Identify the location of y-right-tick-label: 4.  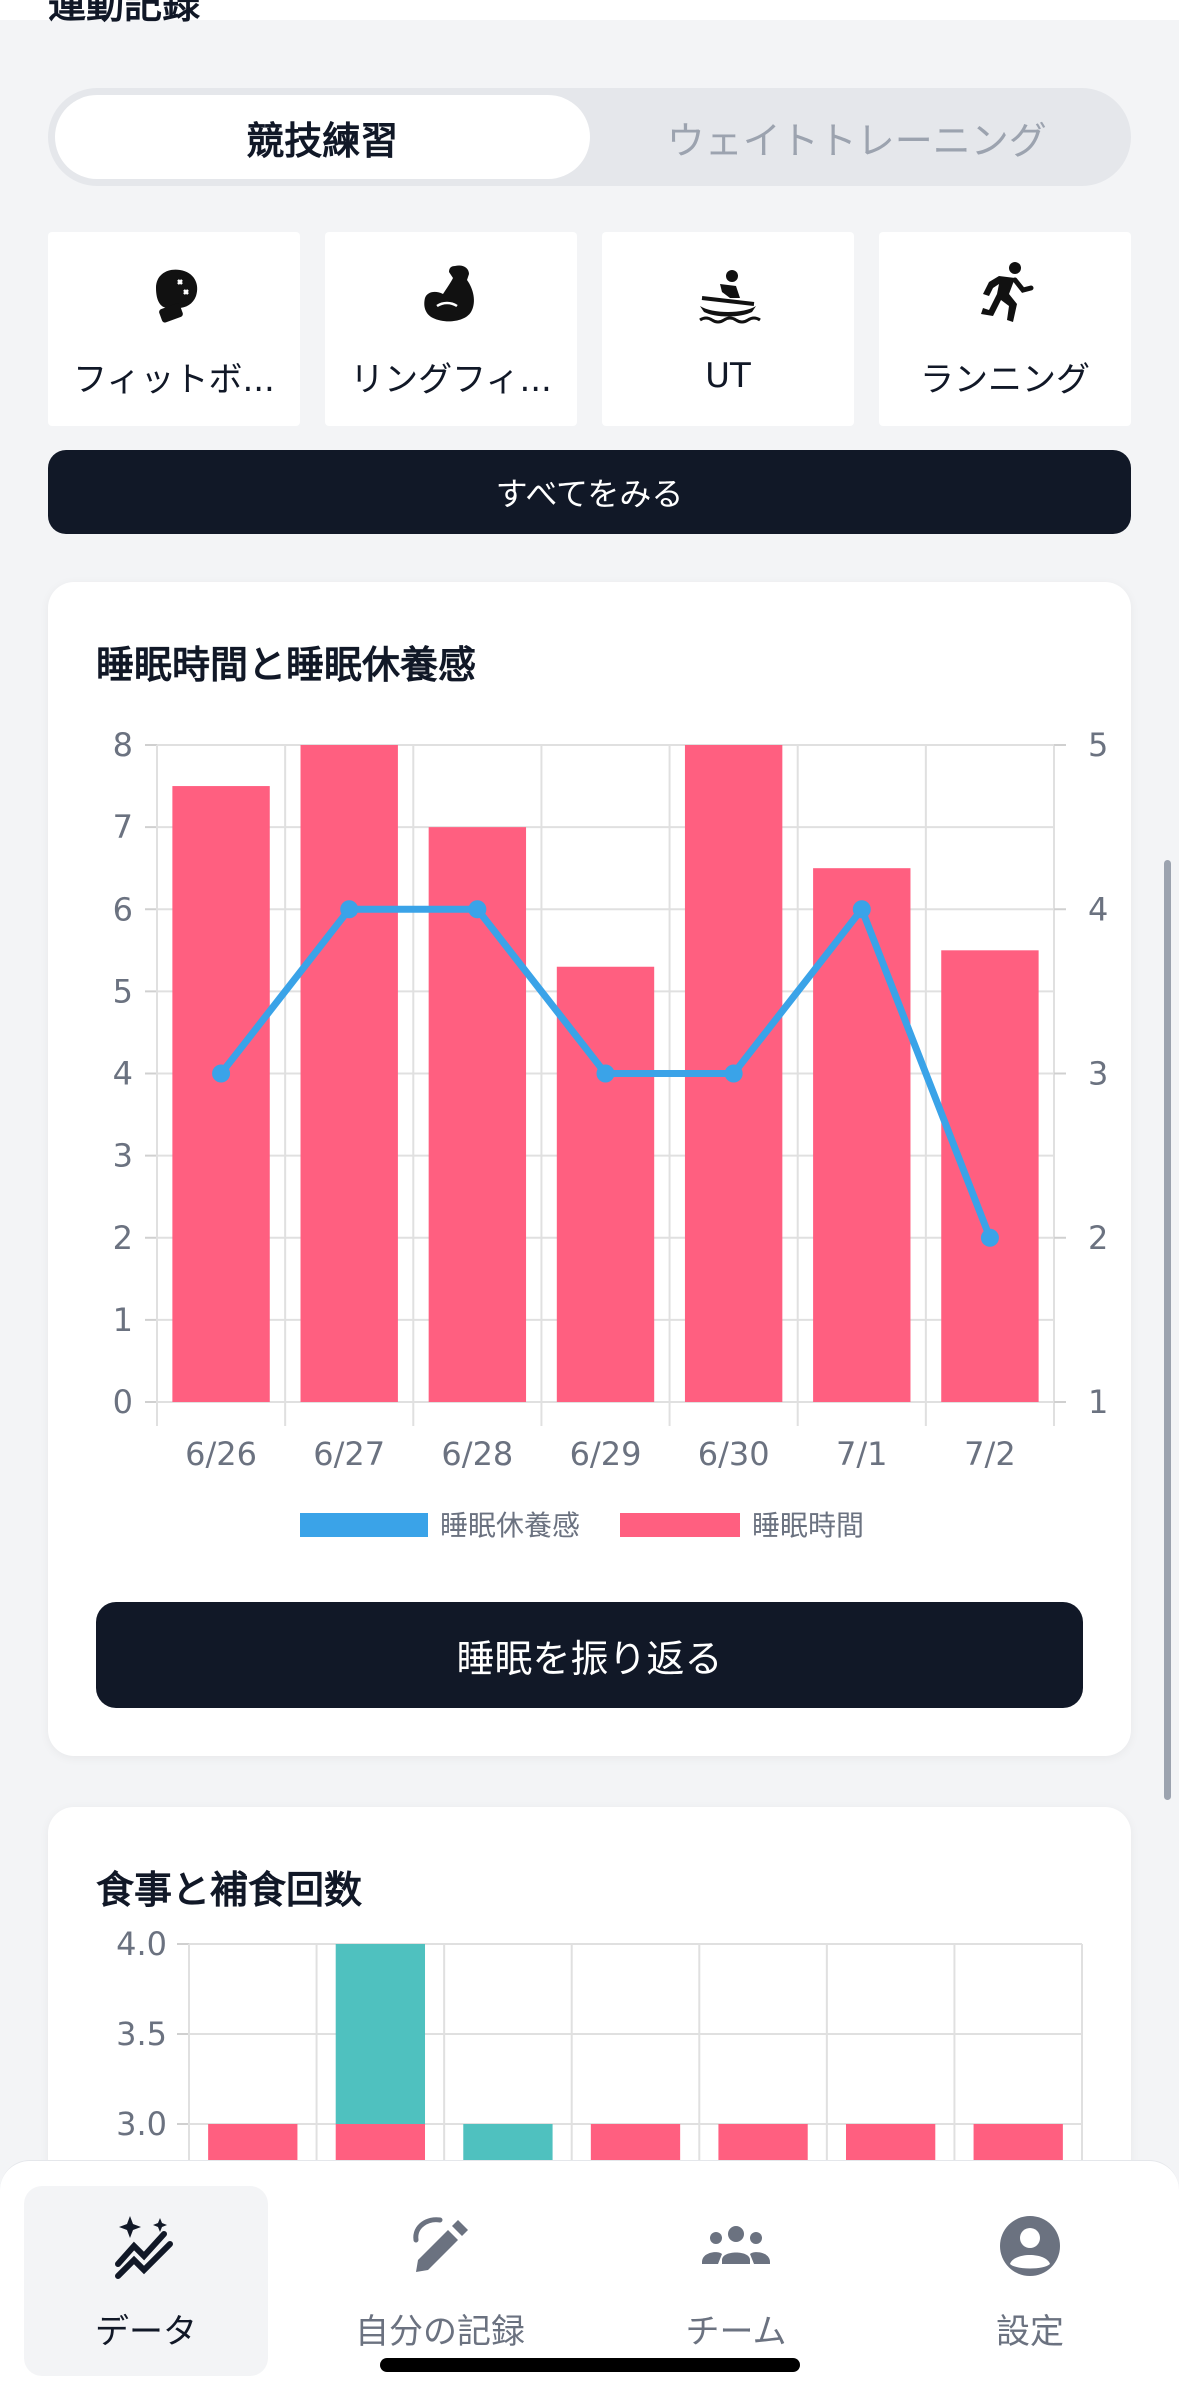
(1098, 909).